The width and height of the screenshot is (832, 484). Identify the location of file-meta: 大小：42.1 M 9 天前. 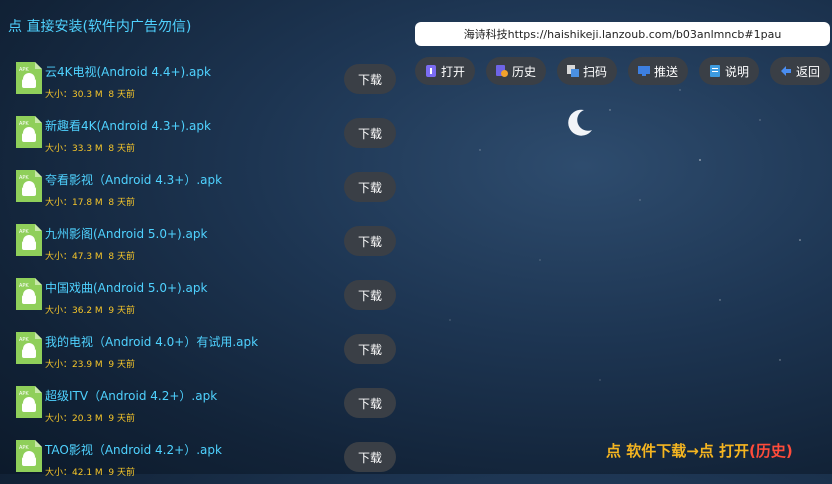
(90, 471).